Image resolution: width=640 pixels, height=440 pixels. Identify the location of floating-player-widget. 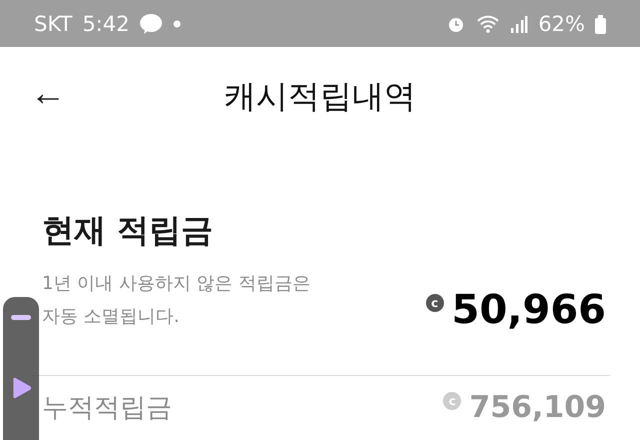
(21, 368).